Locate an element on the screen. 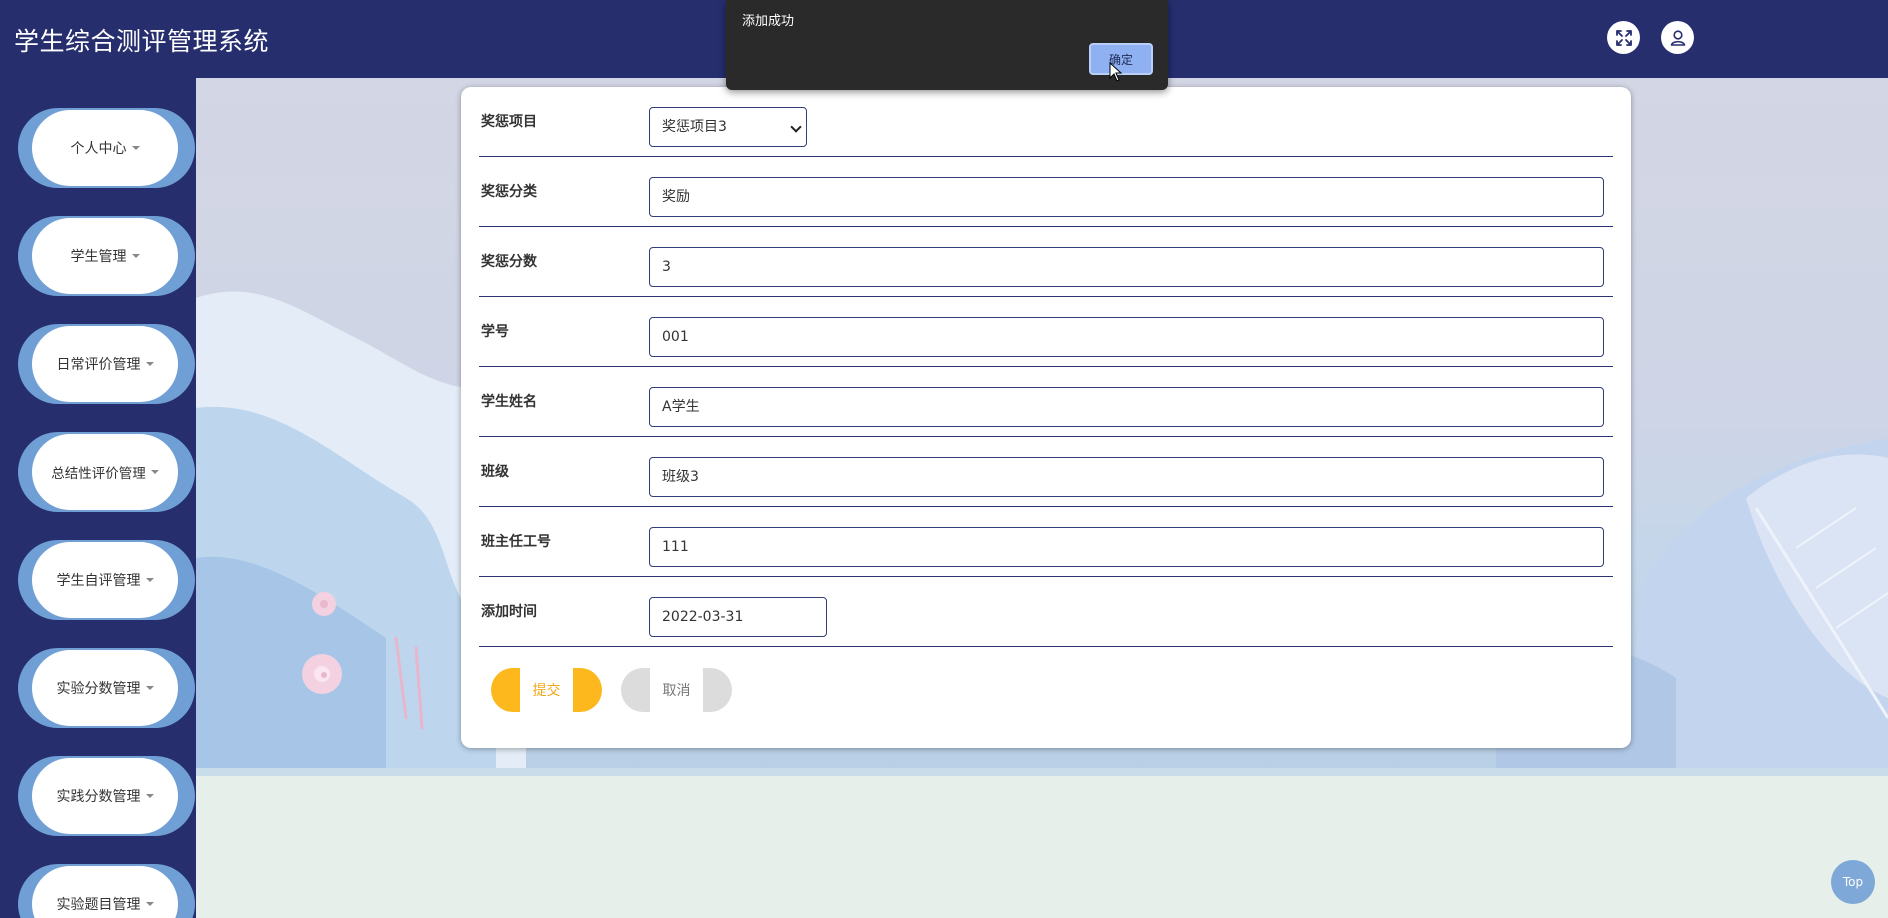 The image size is (1888, 918). fullscreen-button is located at coordinates (1623, 37).